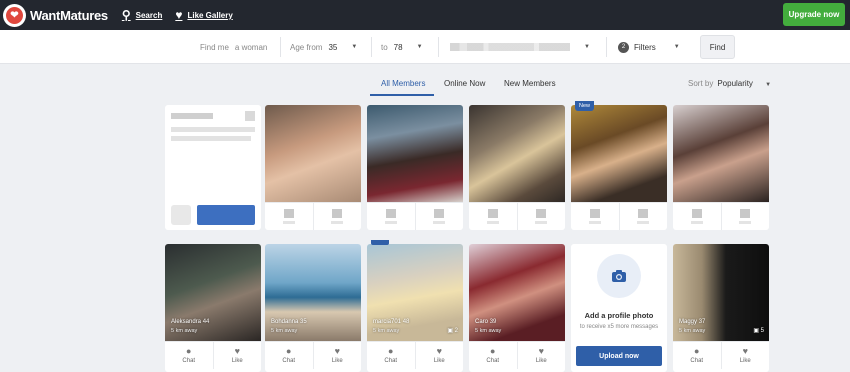 The image size is (850, 372). I want to click on site-logo: ❤ WantMatures, so click(55, 15).